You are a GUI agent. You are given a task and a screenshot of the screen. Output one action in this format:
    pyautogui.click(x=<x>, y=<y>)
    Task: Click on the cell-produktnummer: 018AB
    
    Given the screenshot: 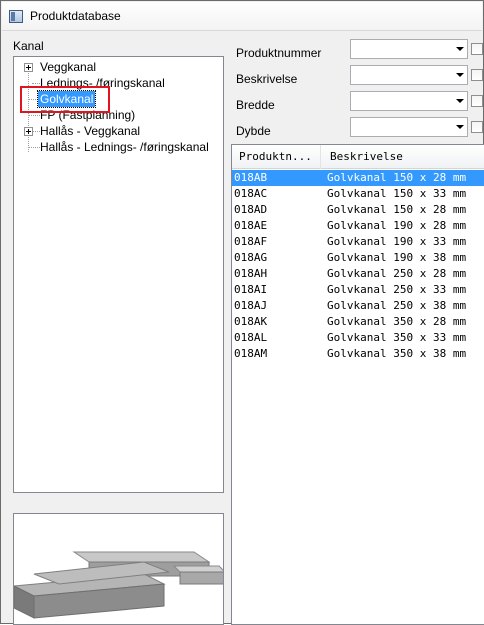 What is the action you would take?
    pyautogui.click(x=251, y=177)
    